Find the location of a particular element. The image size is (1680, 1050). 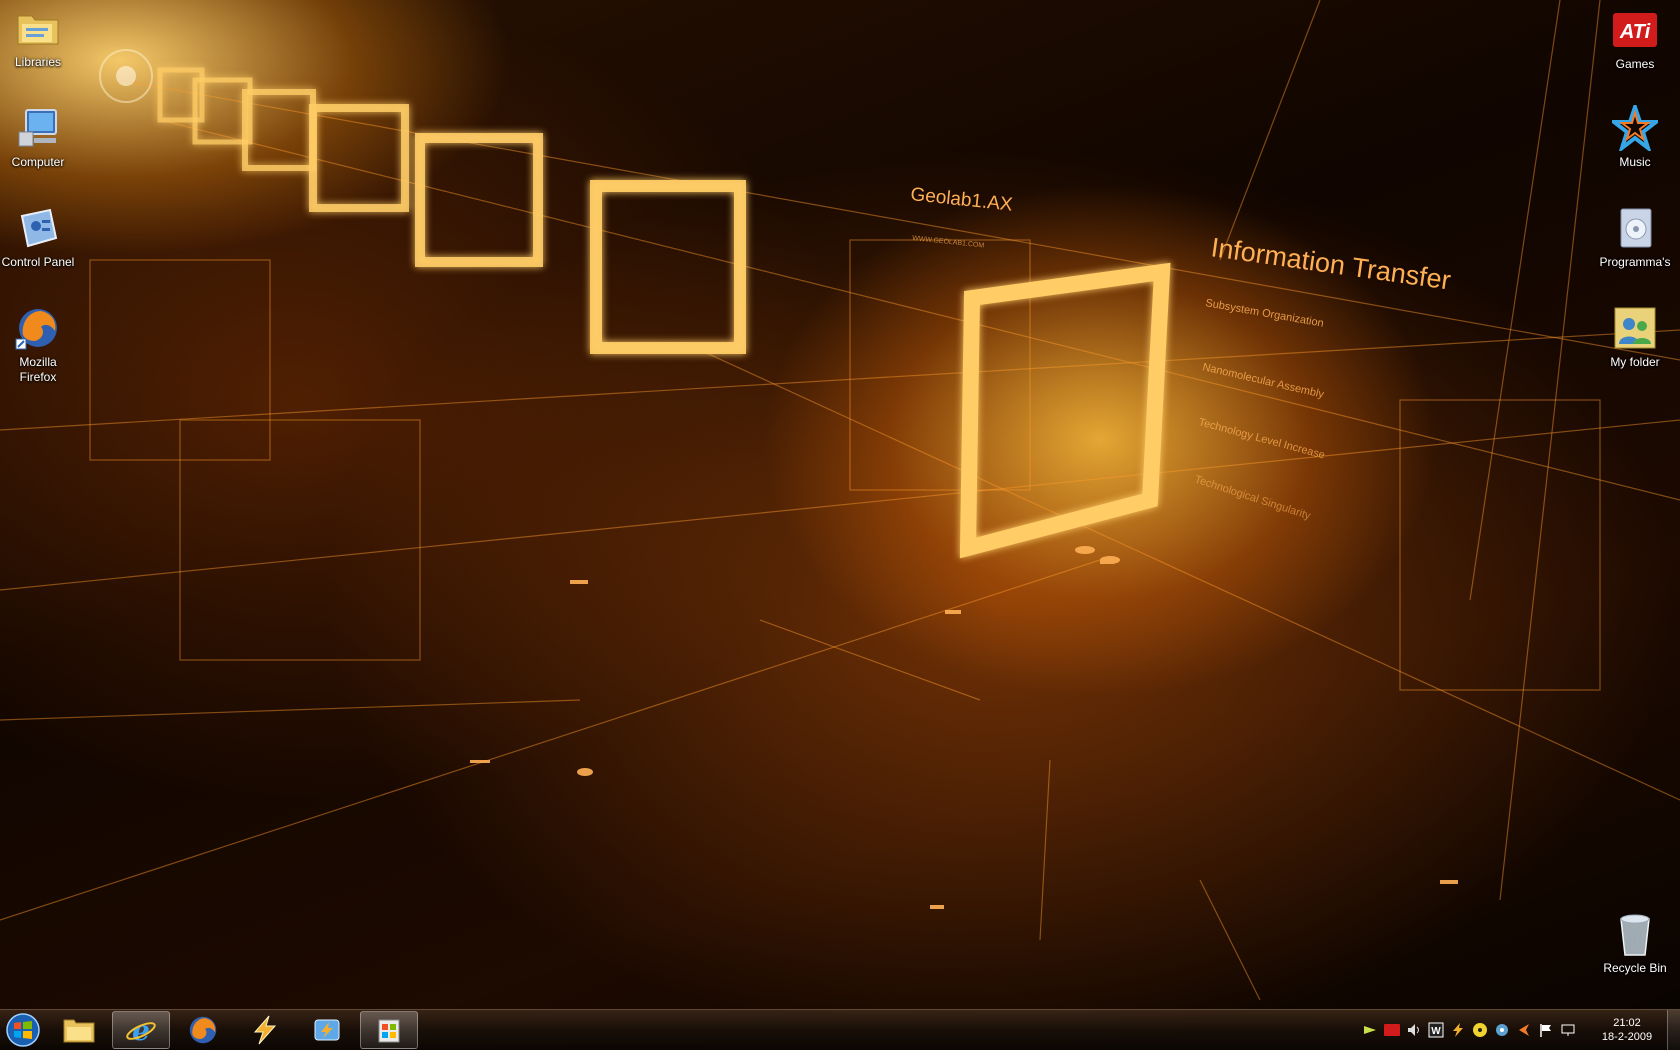

start-button is located at coordinates (23, 1030).